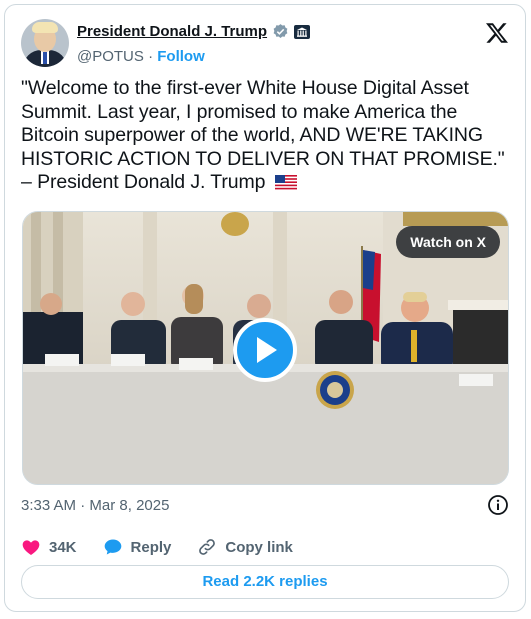 This screenshot has height=619, width=531. I want to click on verified-badge-icon, so click(280, 31).